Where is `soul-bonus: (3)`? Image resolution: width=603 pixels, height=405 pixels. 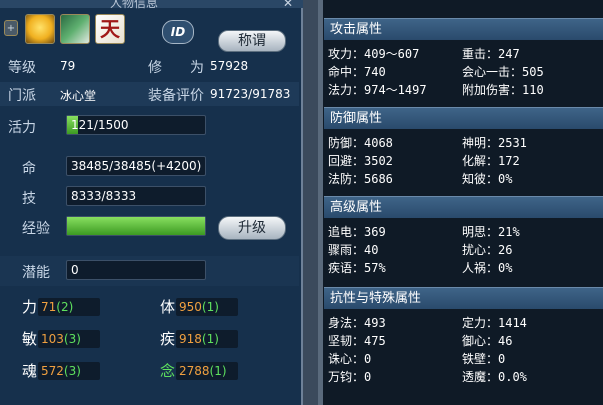 soul-bonus: (3) is located at coordinates (72, 371).